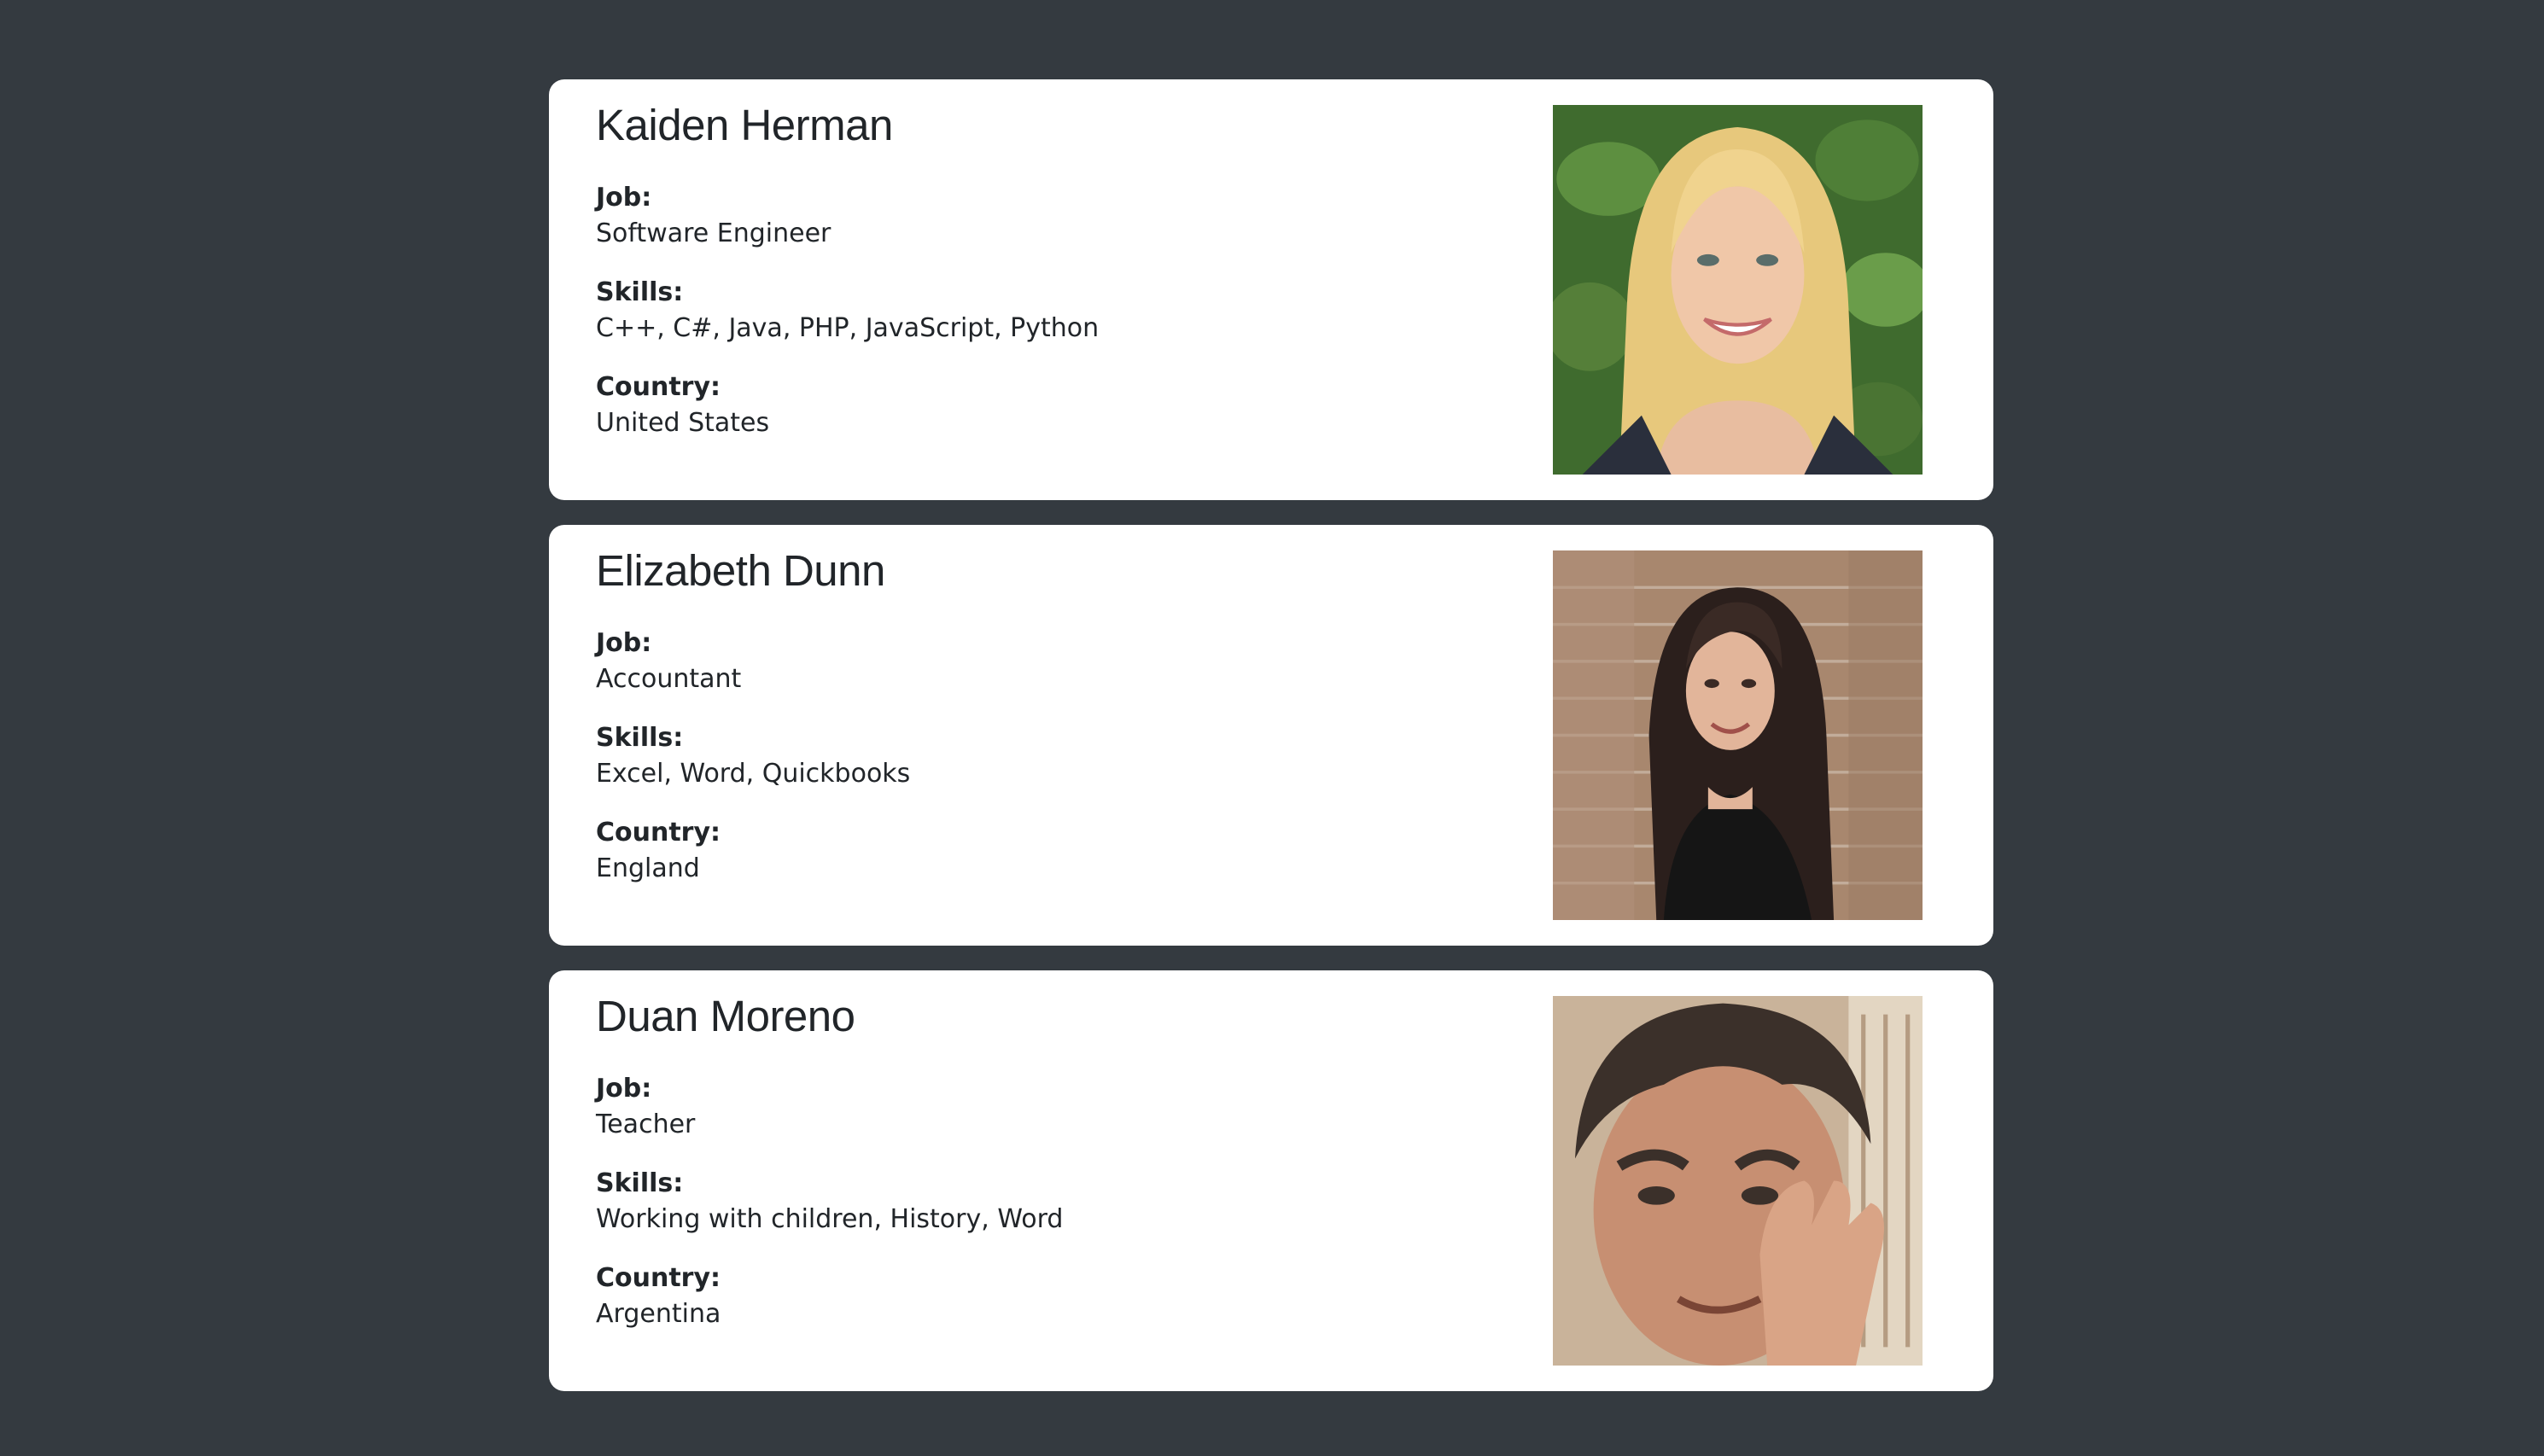  I want to click on portrait-dark-haired-woman-icon, so click(1738, 735).